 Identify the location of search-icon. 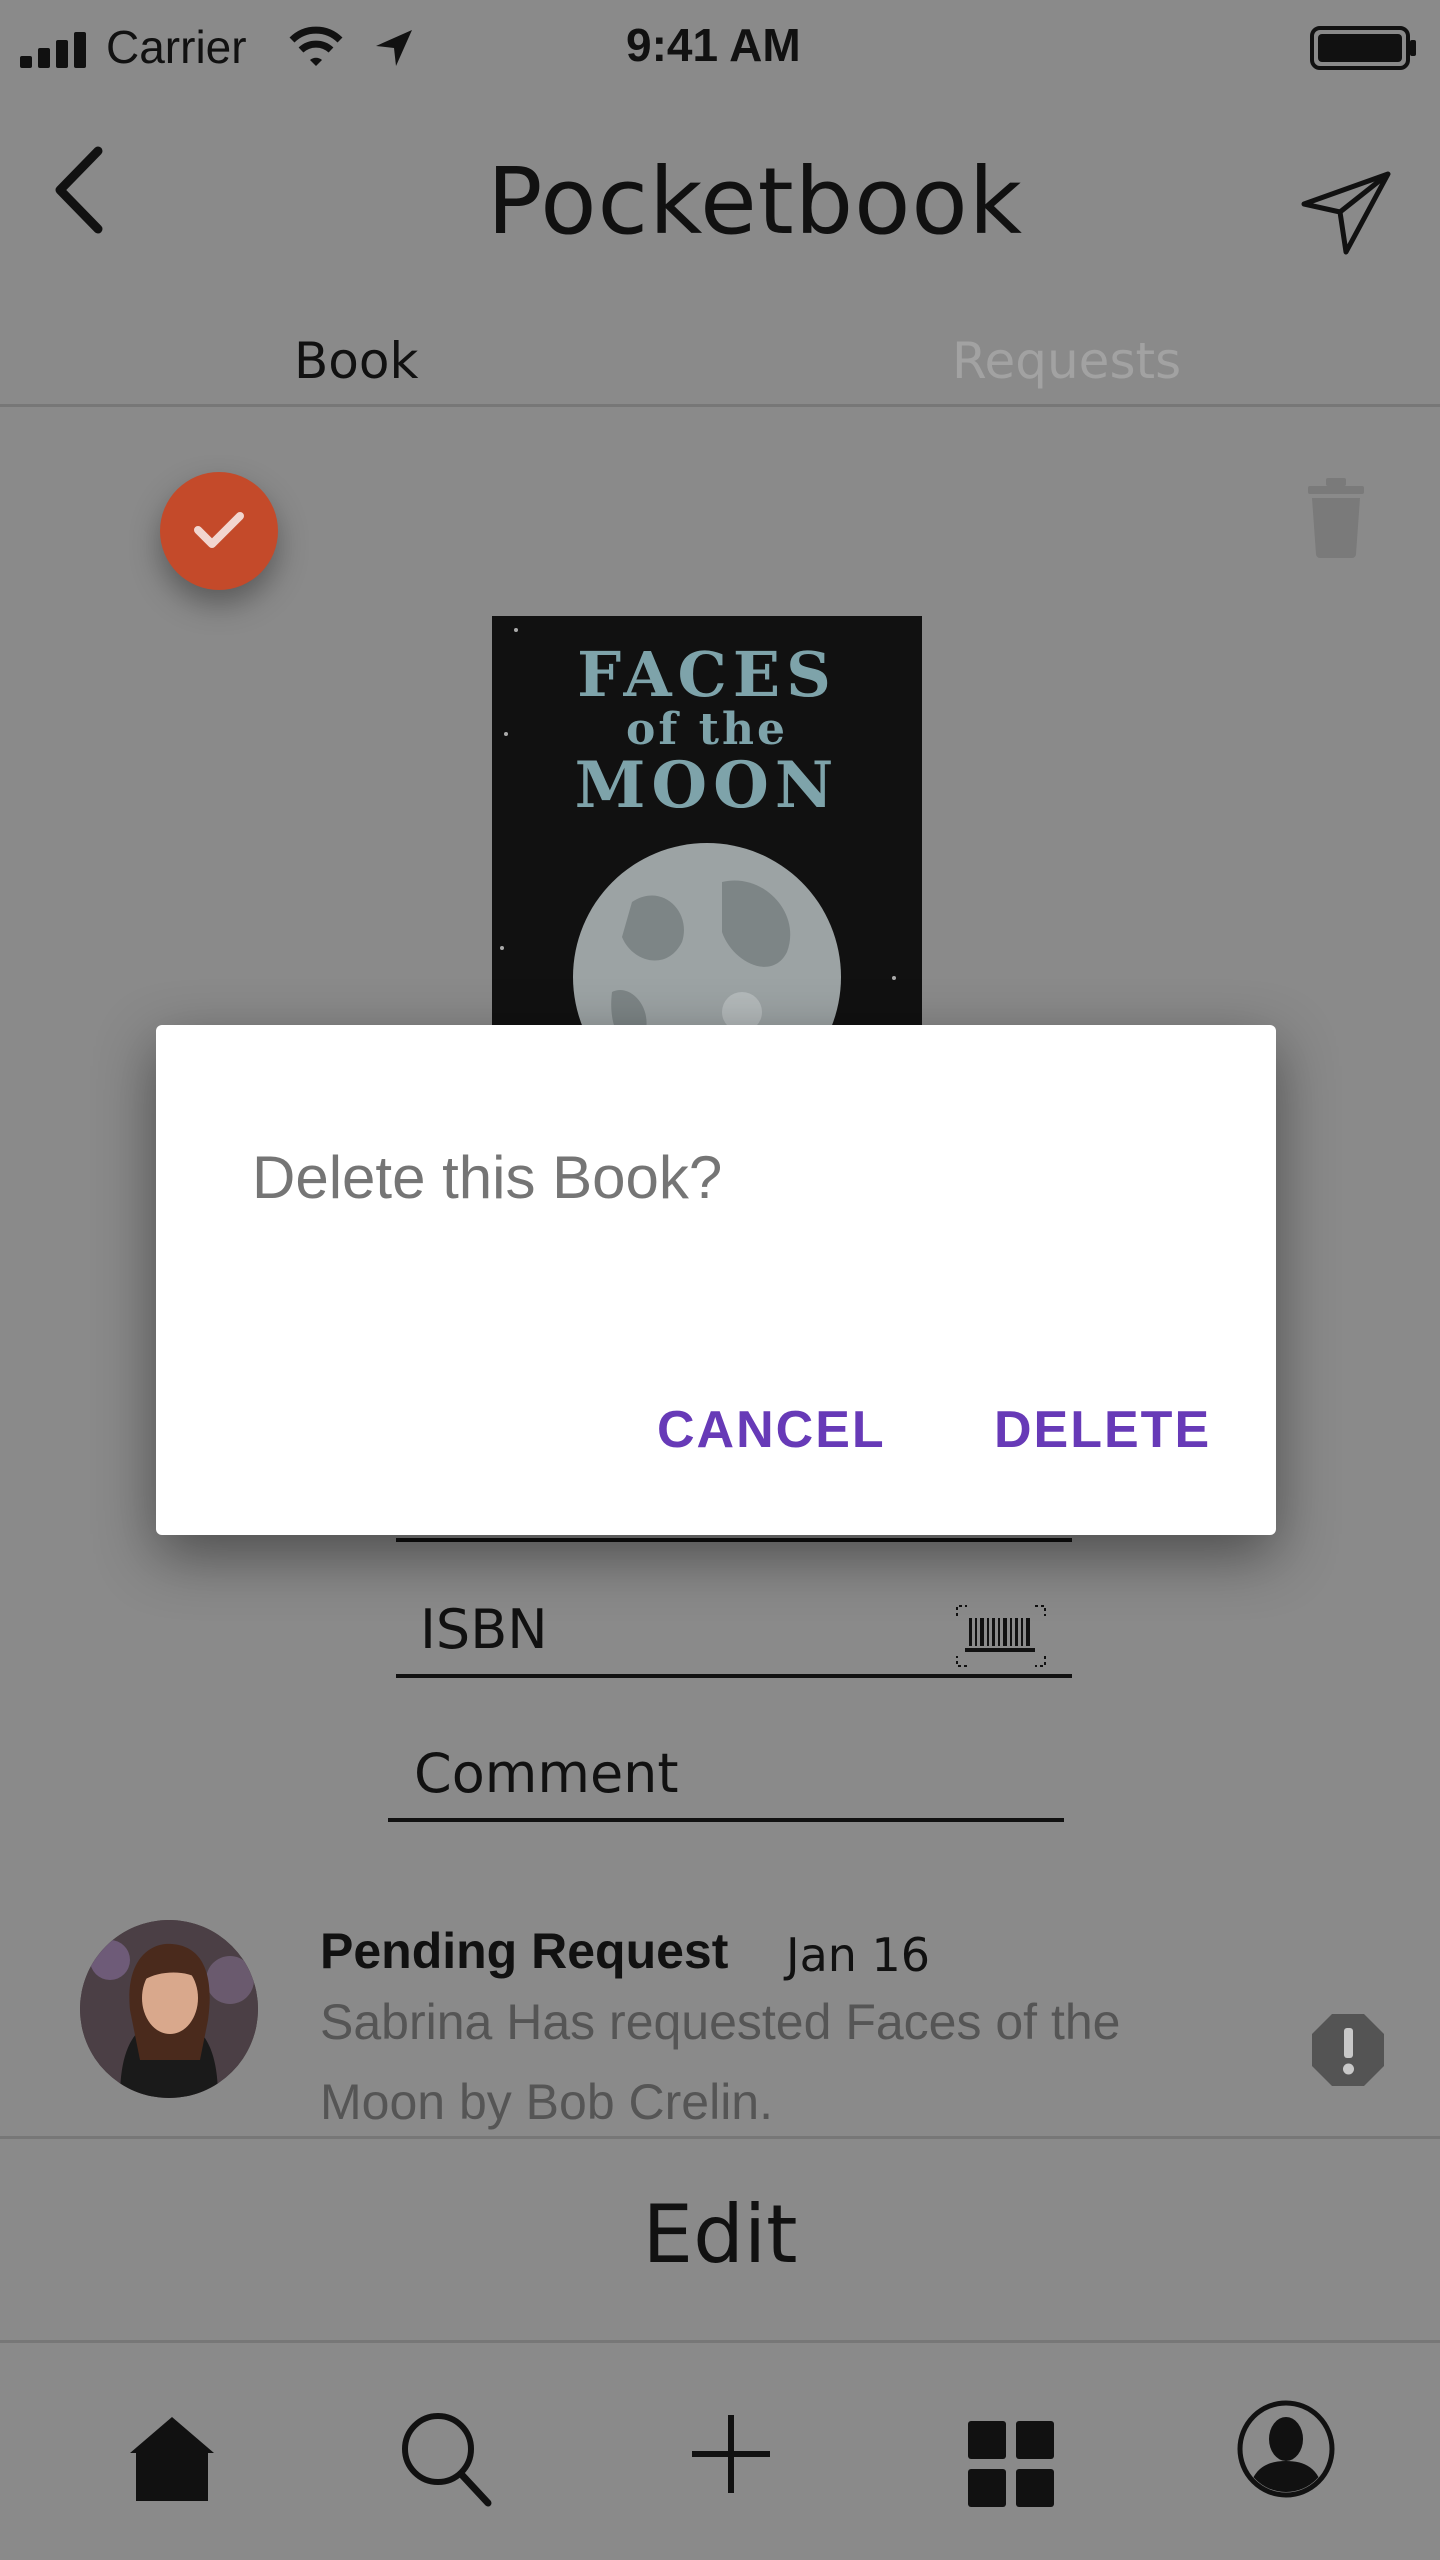
(446, 2459).